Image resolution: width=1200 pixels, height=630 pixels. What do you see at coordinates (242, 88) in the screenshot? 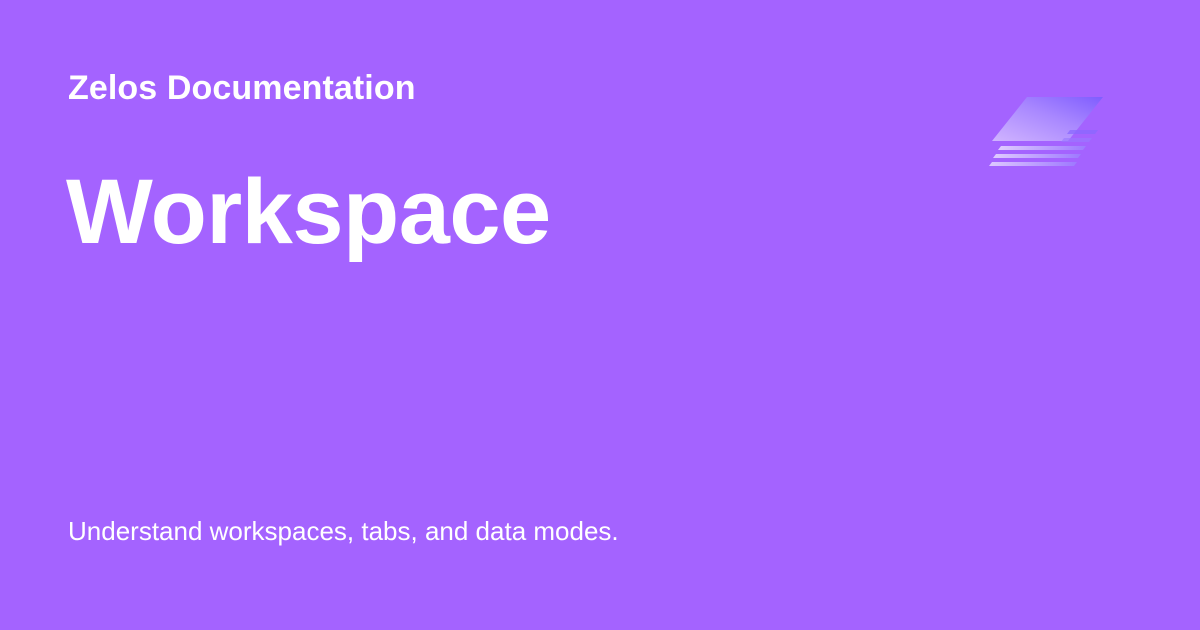
I see `site-brand: Zelos Documentation` at bounding box center [242, 88].